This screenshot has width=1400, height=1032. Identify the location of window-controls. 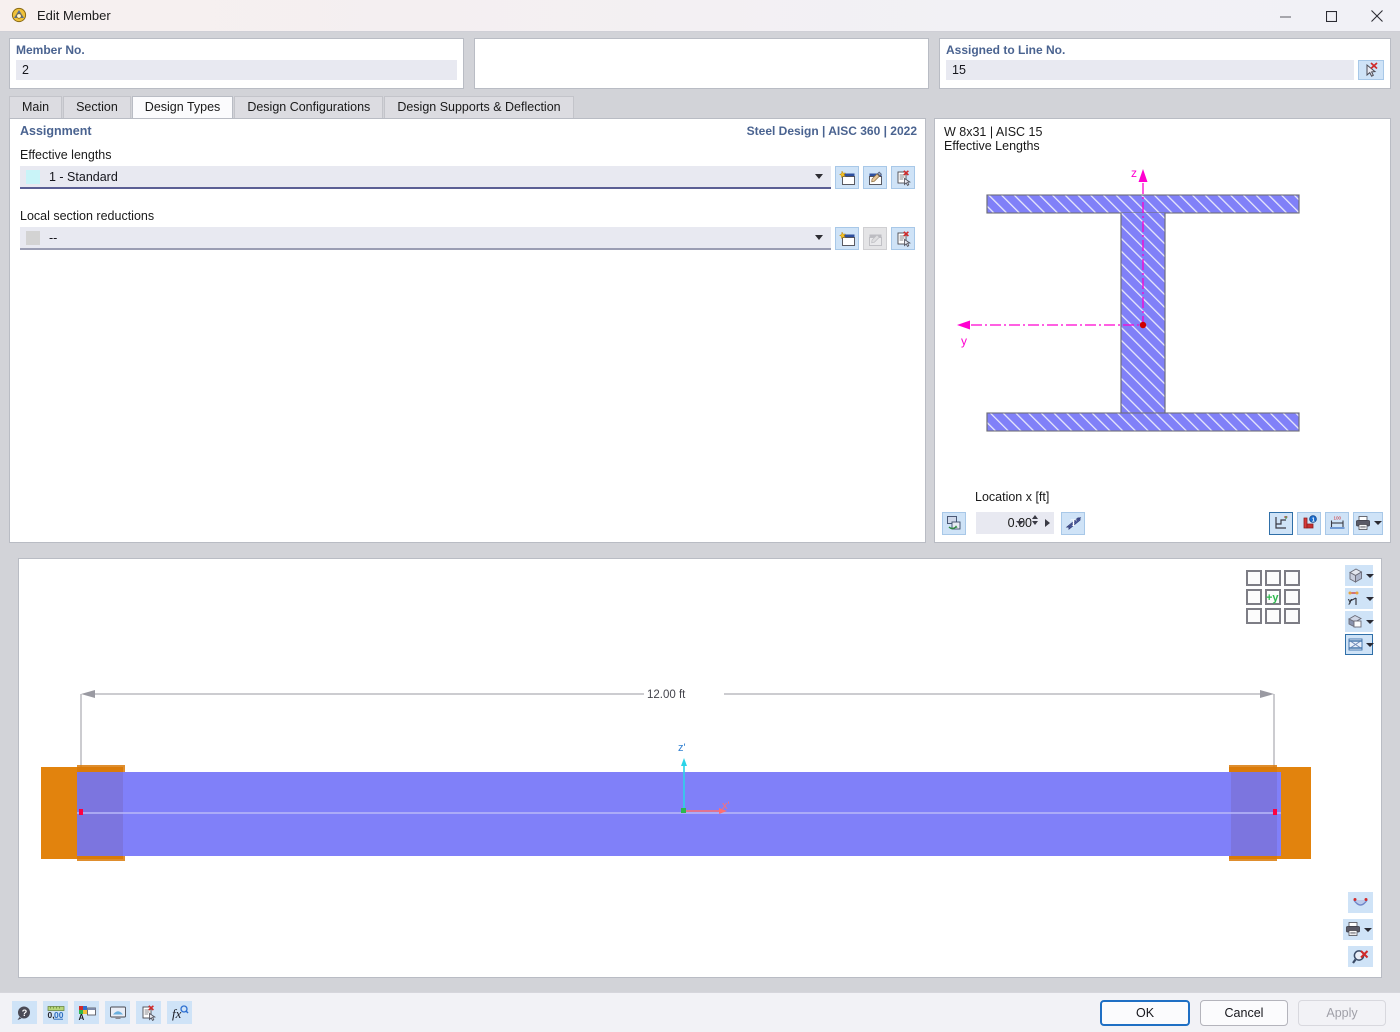
(1331, 16).